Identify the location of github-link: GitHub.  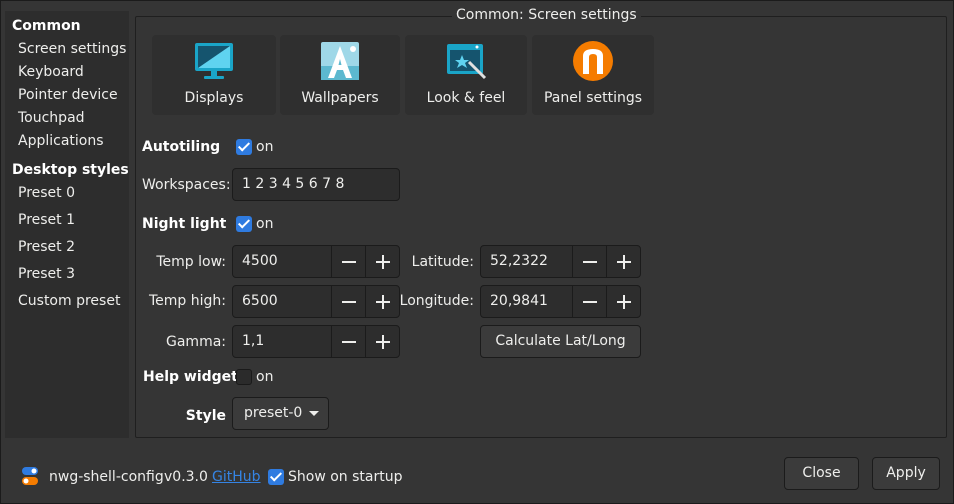
(236, 477).